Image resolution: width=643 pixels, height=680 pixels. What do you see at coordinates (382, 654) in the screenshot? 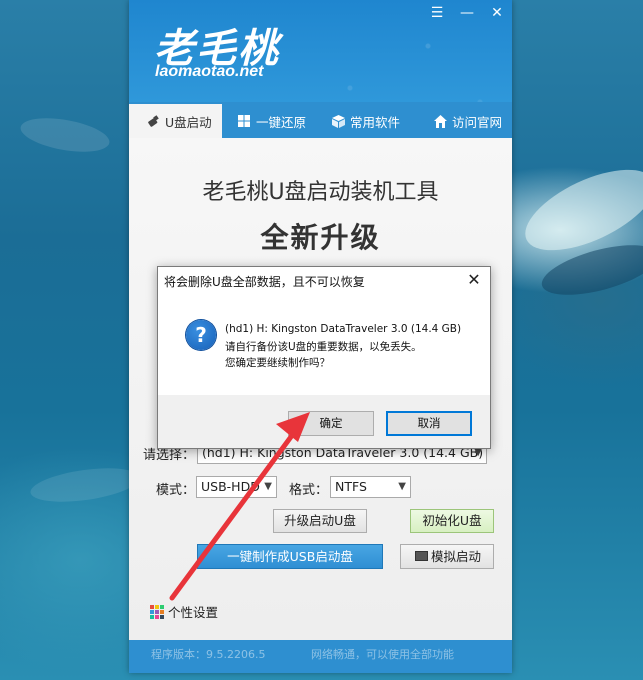
I see `network-status-text: 网络畅通，可以使用全部功能` at bounding box center [382, 654].